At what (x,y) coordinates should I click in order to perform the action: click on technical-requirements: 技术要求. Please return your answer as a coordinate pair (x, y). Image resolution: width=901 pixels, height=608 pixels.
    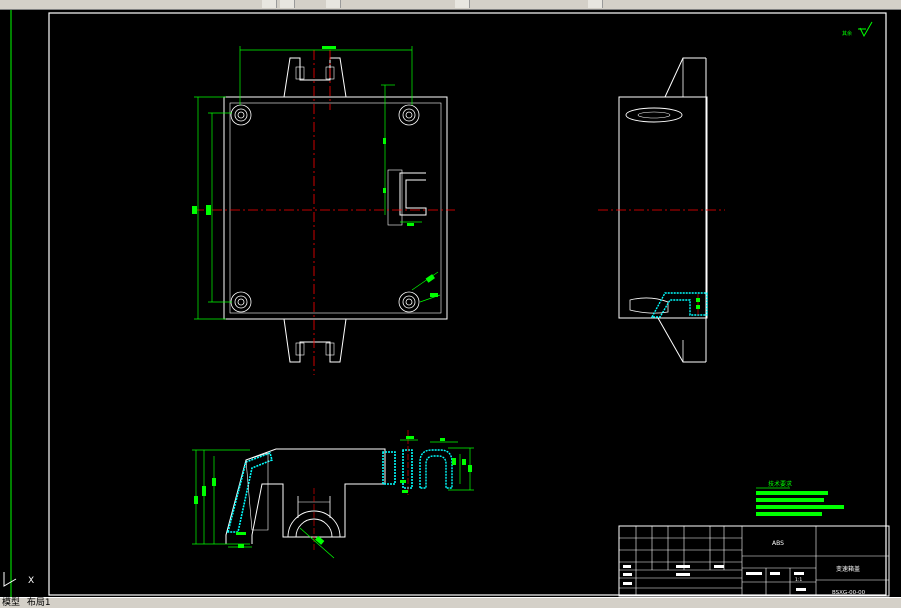
    Looking at the image, I should click on (800, 498).